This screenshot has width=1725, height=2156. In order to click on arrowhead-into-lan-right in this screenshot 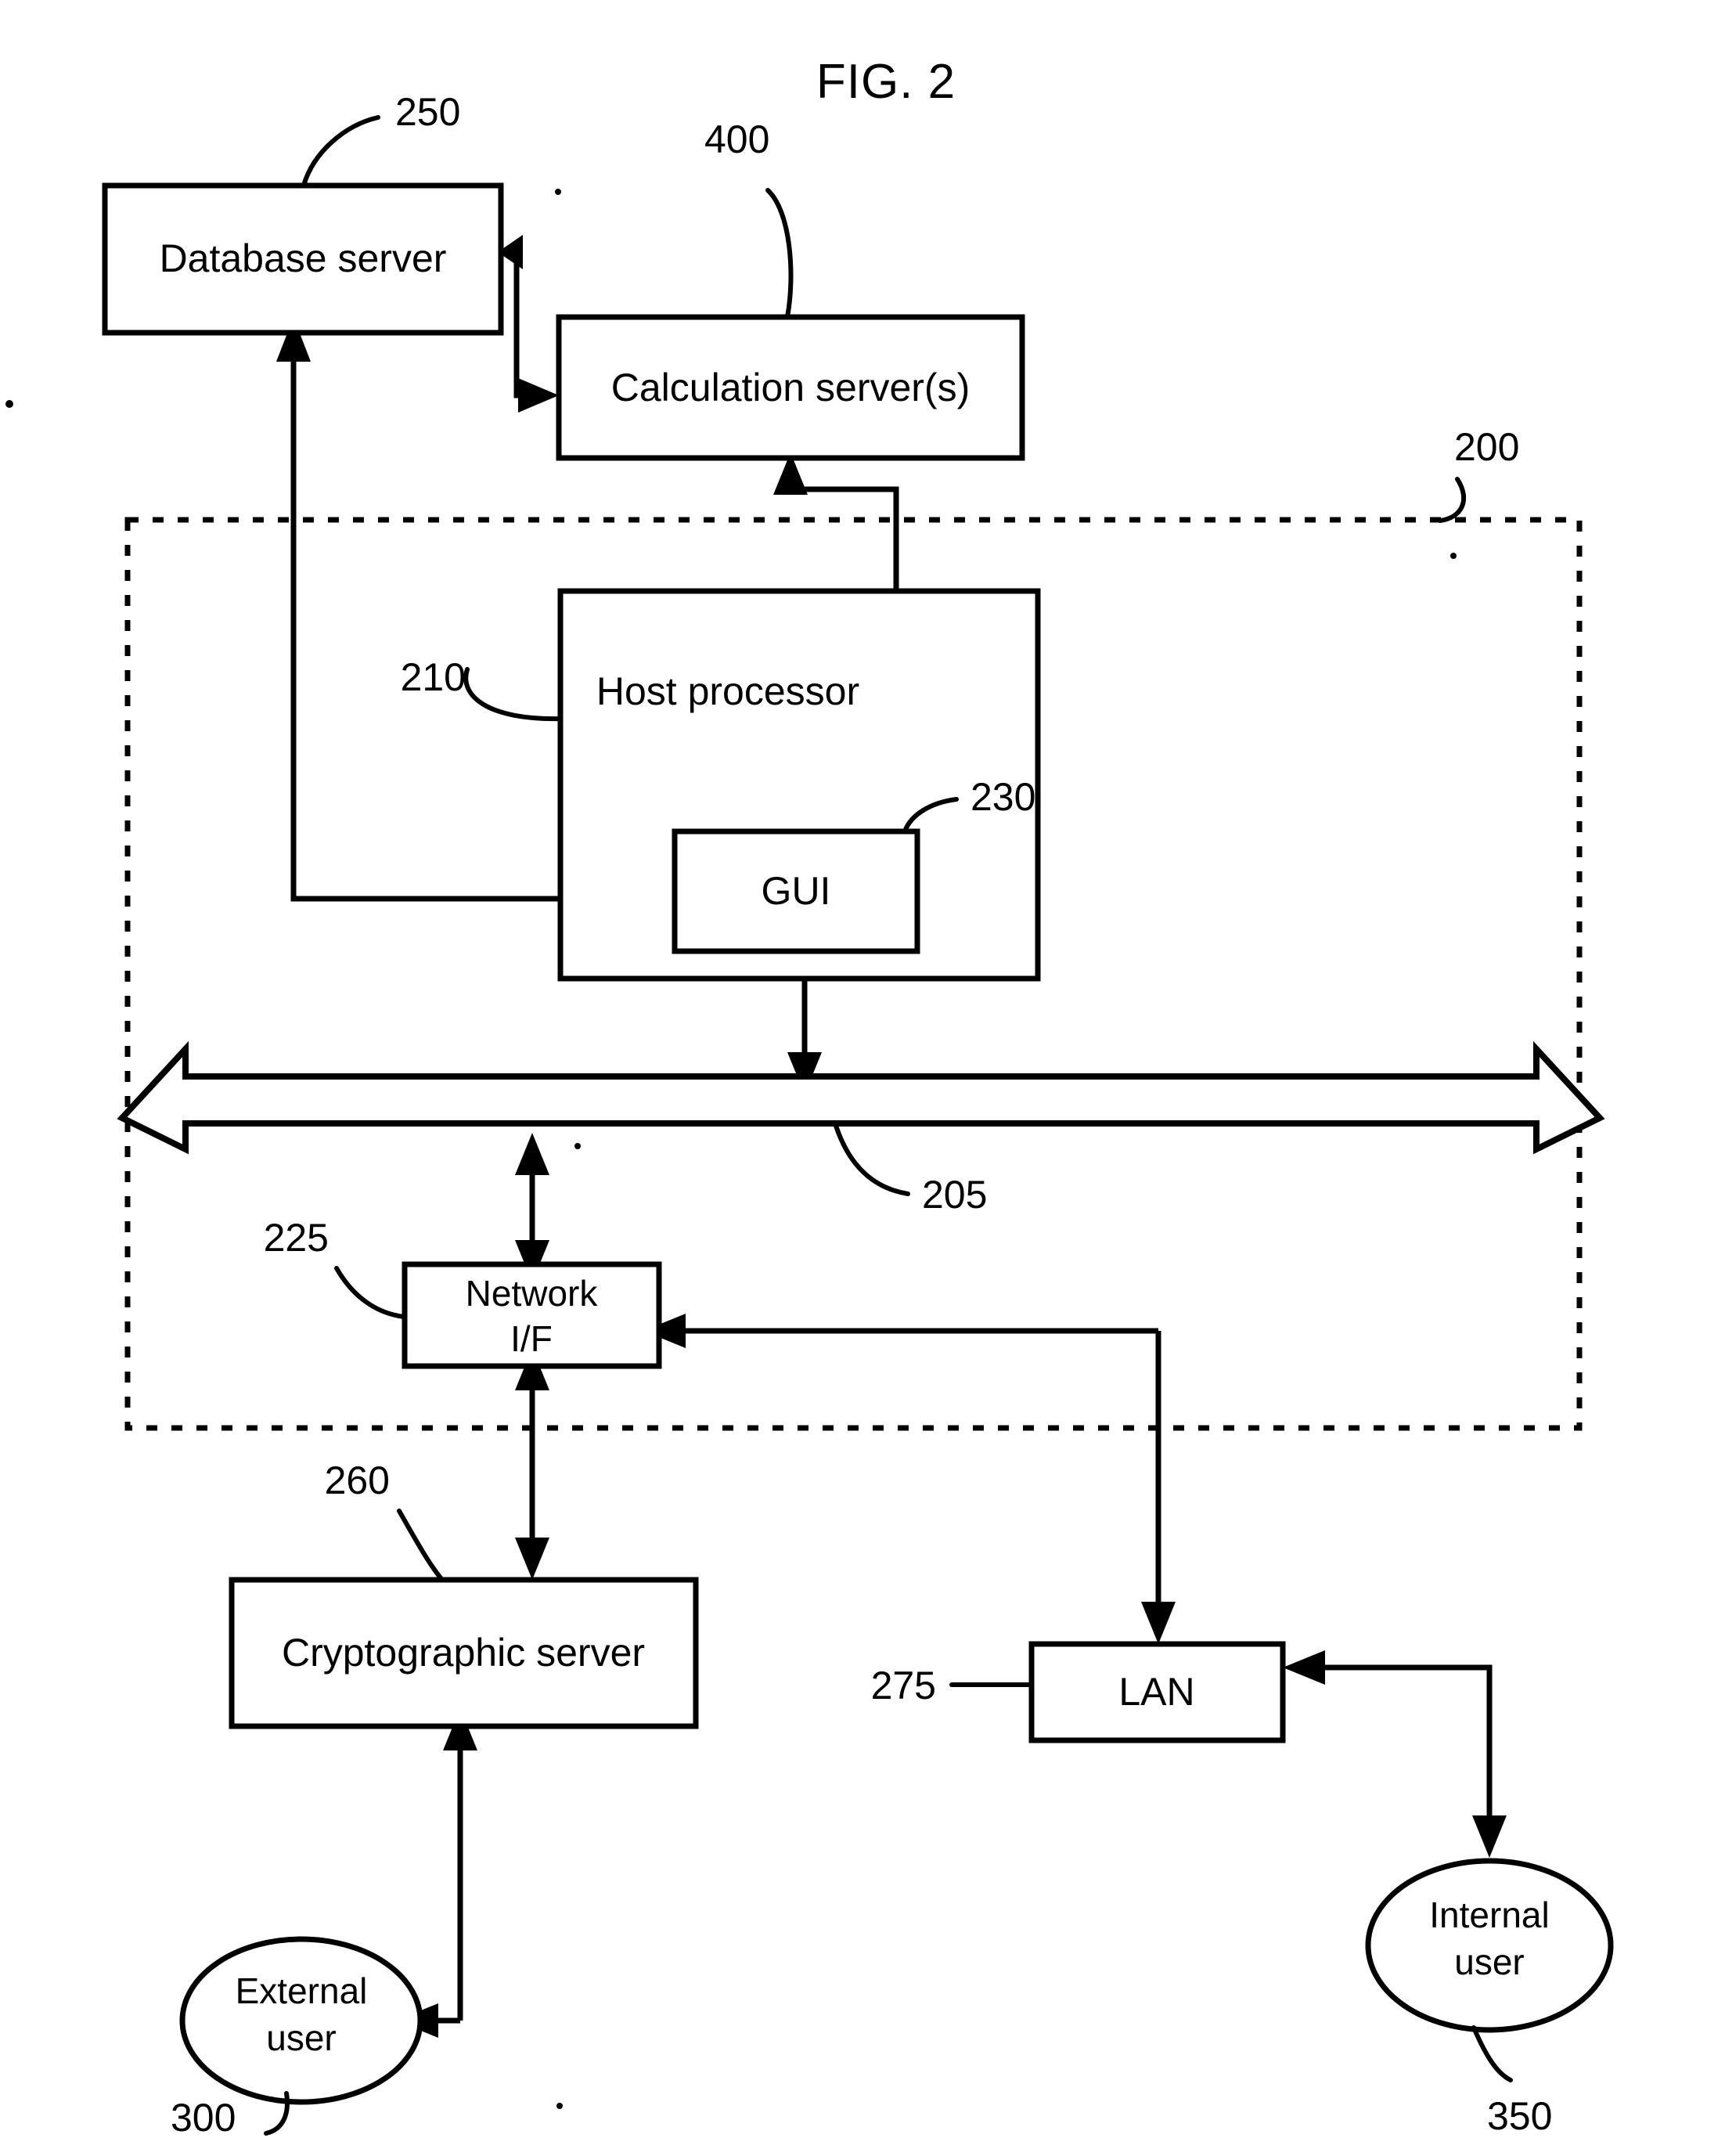, I will do `click(1304, 1667)`.